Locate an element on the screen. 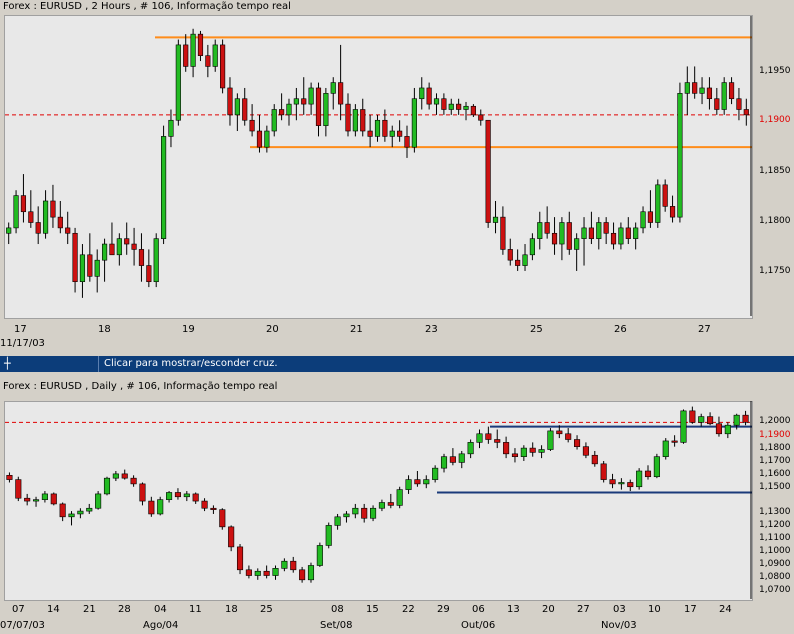 The height and width of the screenshot is (634, 794). bottom-y-tick-label: 1,1000 is located at coordinates (775, 551).